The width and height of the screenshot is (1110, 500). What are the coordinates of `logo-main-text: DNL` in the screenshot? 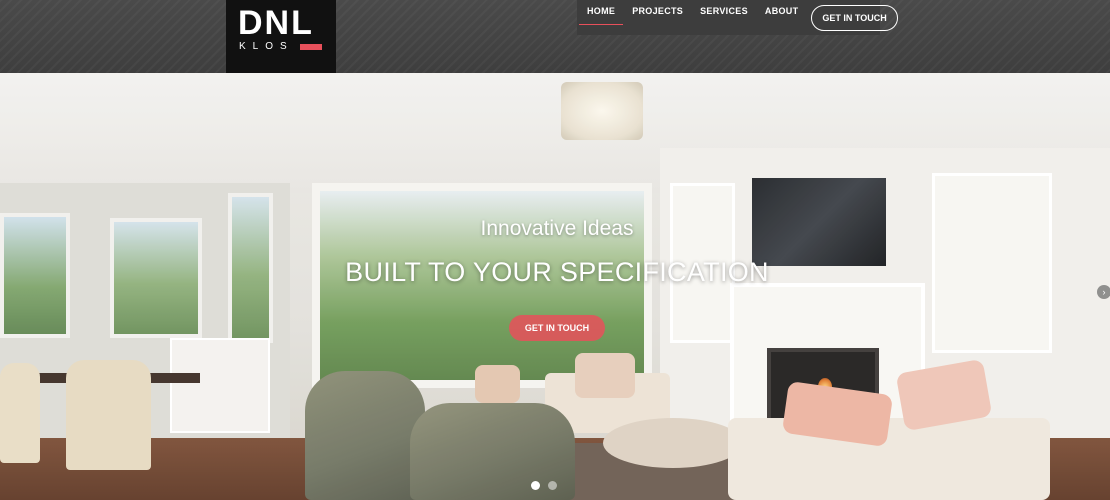 It's located at (276, 23).